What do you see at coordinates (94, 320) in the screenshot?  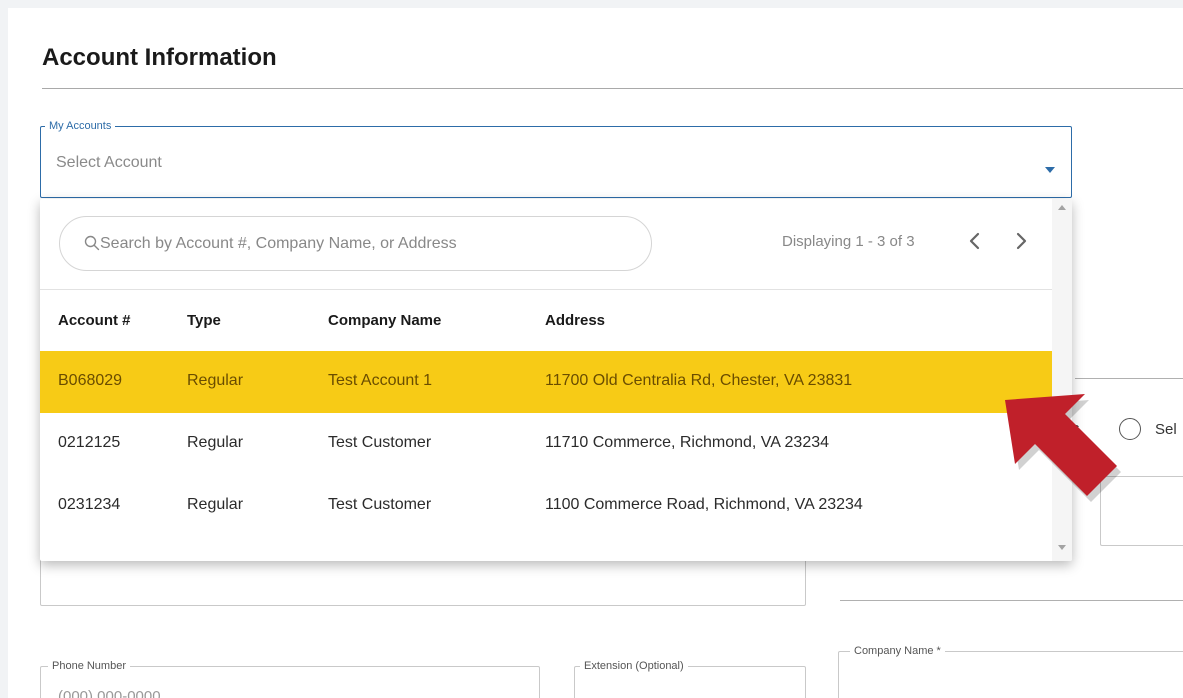 I see `column-header-account: Account #` at bounding box center [94, 320].